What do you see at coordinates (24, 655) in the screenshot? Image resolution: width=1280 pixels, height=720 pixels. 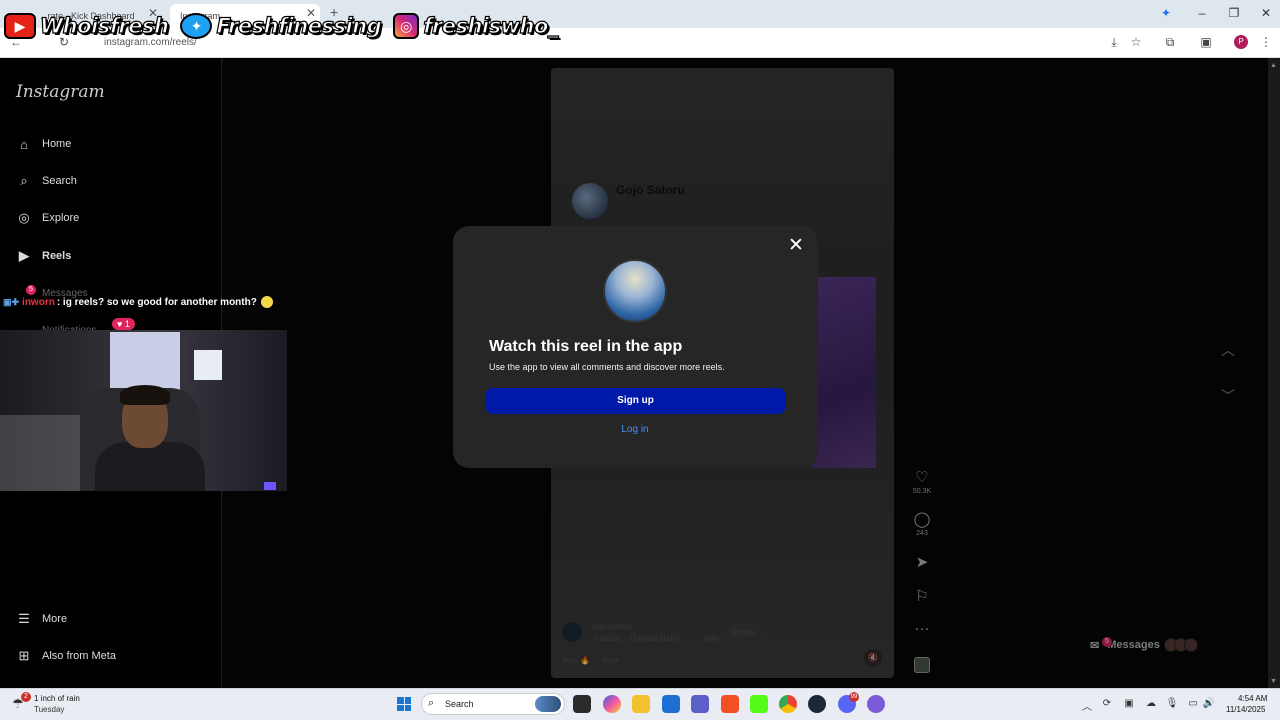 I see `meta-icon: ⊞` at bounding box center [24, 655].